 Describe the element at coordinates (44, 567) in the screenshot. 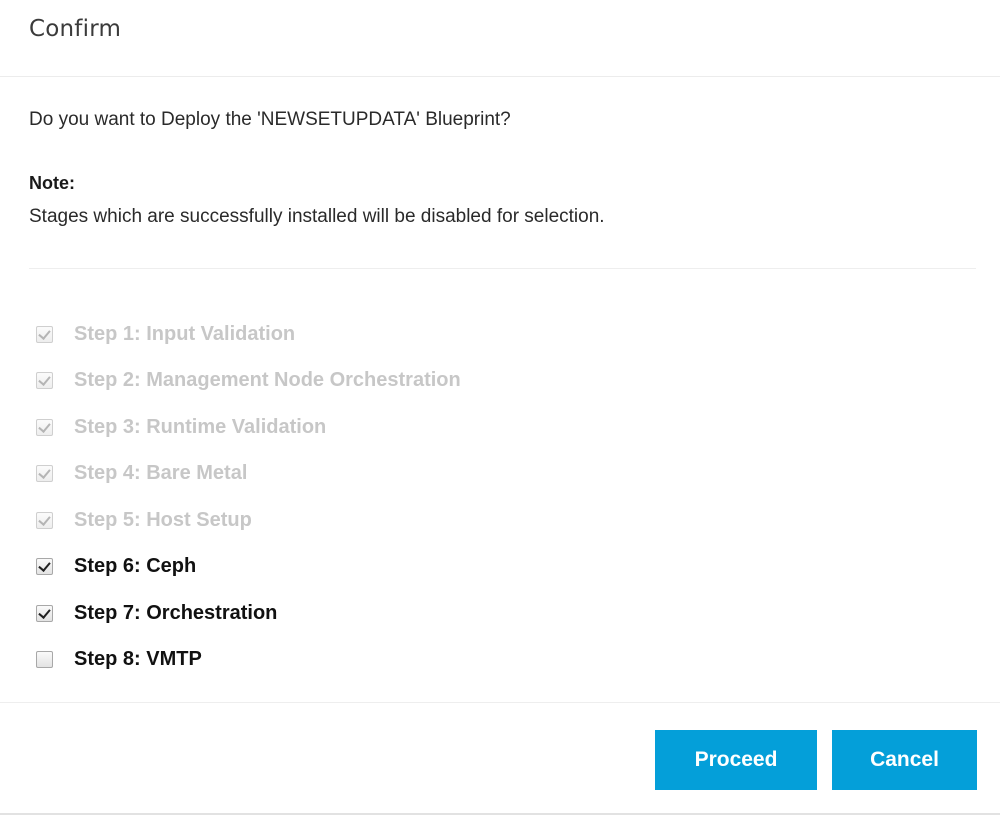

I see `step-6-checkbox` at that location.